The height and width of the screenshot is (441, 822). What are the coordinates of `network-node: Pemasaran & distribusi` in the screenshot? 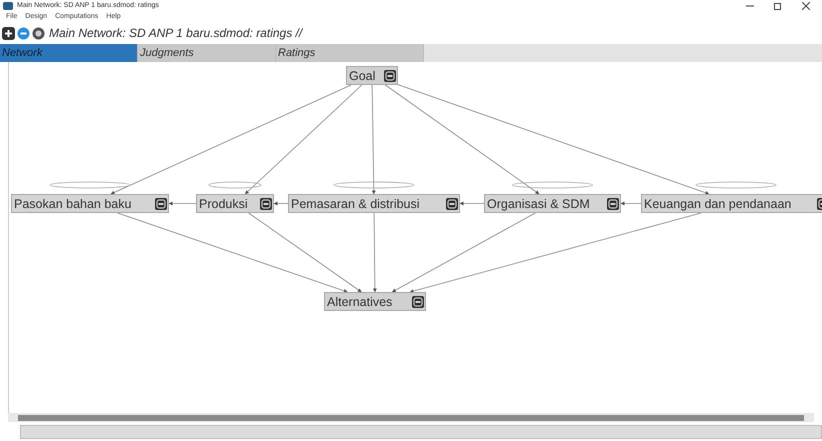 It's located at (374, 203).